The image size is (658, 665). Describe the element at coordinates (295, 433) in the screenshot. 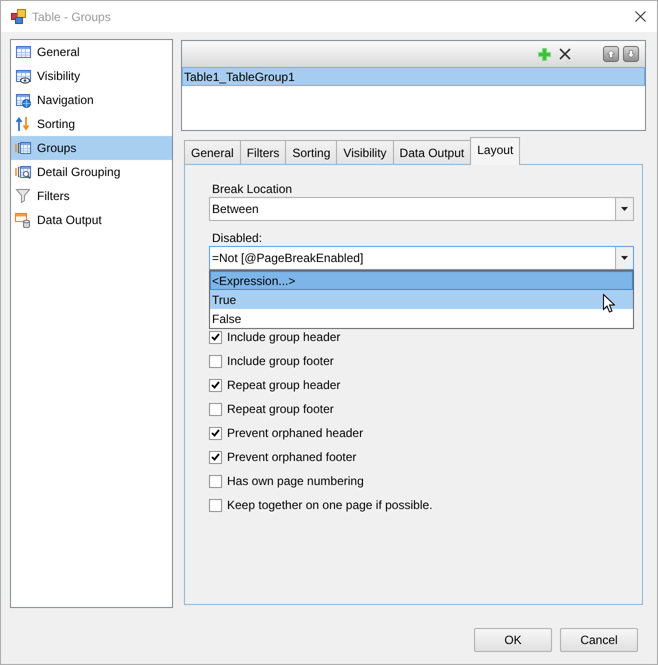

I see `checkbox-label: Prevent orphaned header` at that location.